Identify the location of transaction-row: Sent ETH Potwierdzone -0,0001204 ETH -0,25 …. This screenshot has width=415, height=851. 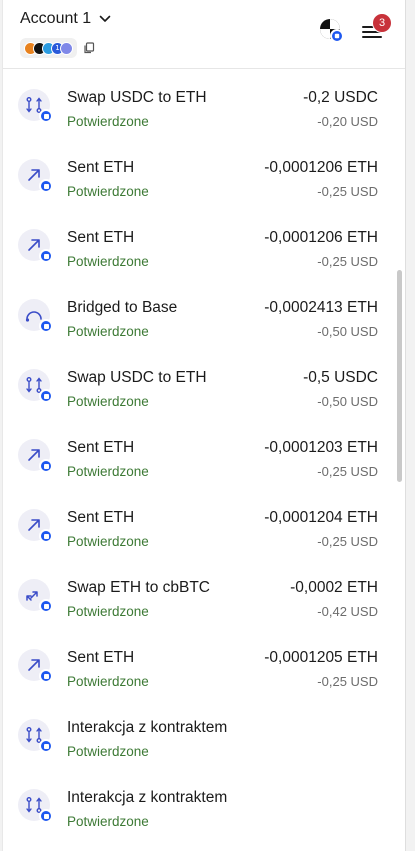
(204, 523).